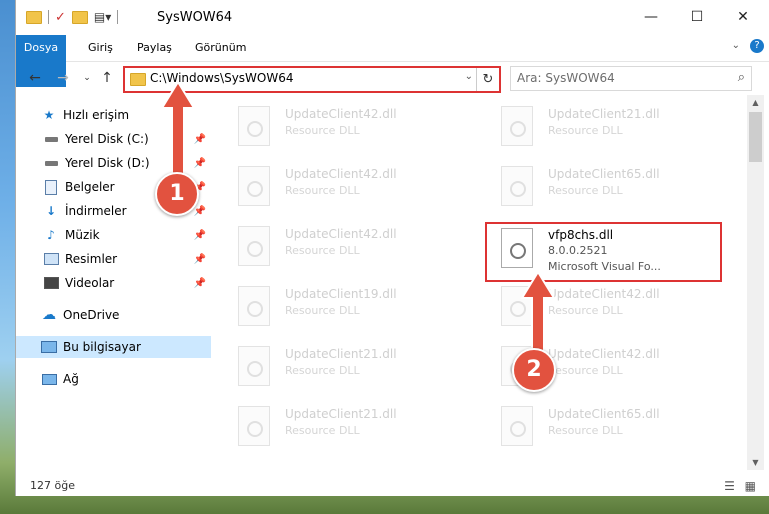 This screenshot has height=514, width=769. What do you see at coordinates (755, 137) in the screenshot?
I see `scroll-thumb` at bounding box center [755, 137].